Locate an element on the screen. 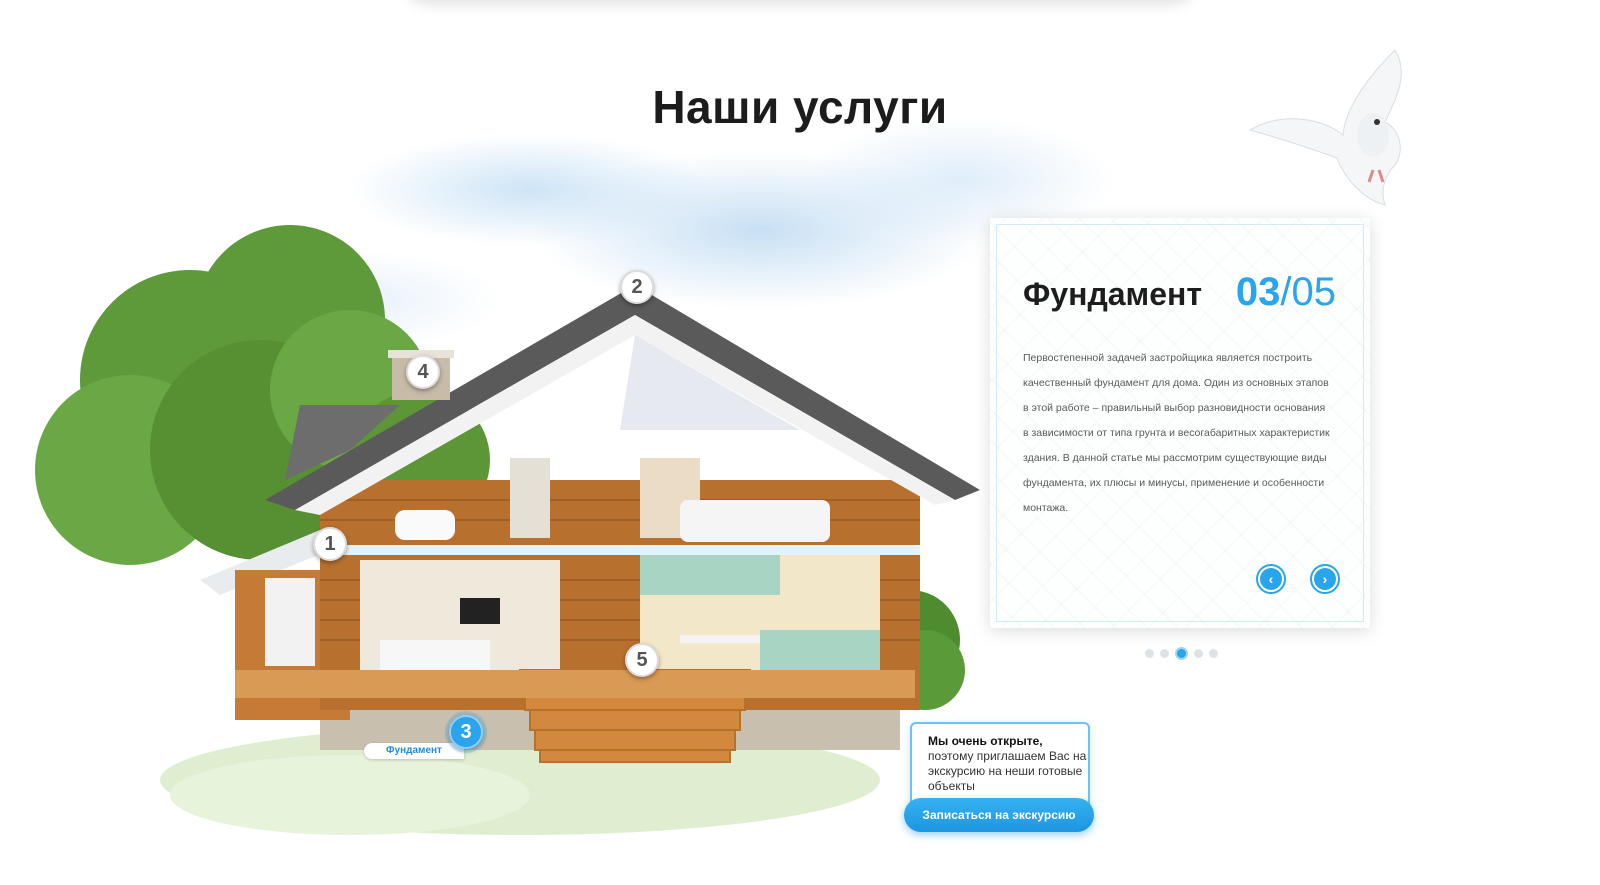 The image size is (1600, 885). chevron-right-icon: › is located at coordinates (1325, 579).